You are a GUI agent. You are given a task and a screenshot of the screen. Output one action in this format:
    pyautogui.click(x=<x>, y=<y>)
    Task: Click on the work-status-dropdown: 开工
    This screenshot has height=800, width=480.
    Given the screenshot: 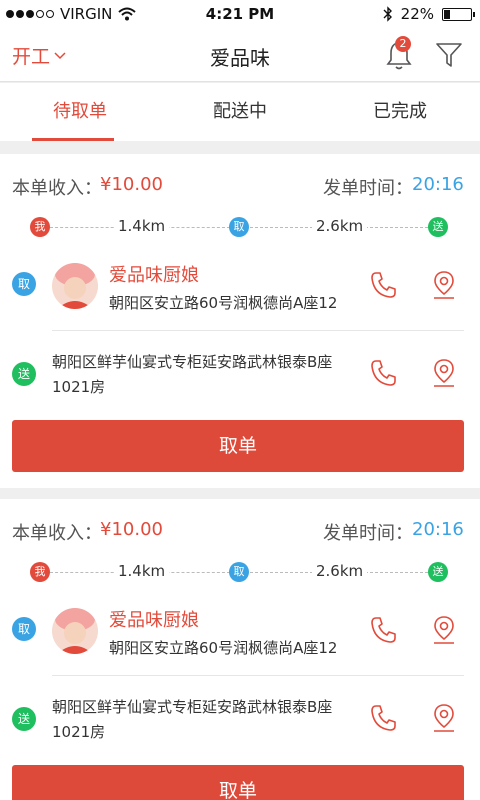 What is the action you would take?
    pyautogui.click(x=39, y=55)
    